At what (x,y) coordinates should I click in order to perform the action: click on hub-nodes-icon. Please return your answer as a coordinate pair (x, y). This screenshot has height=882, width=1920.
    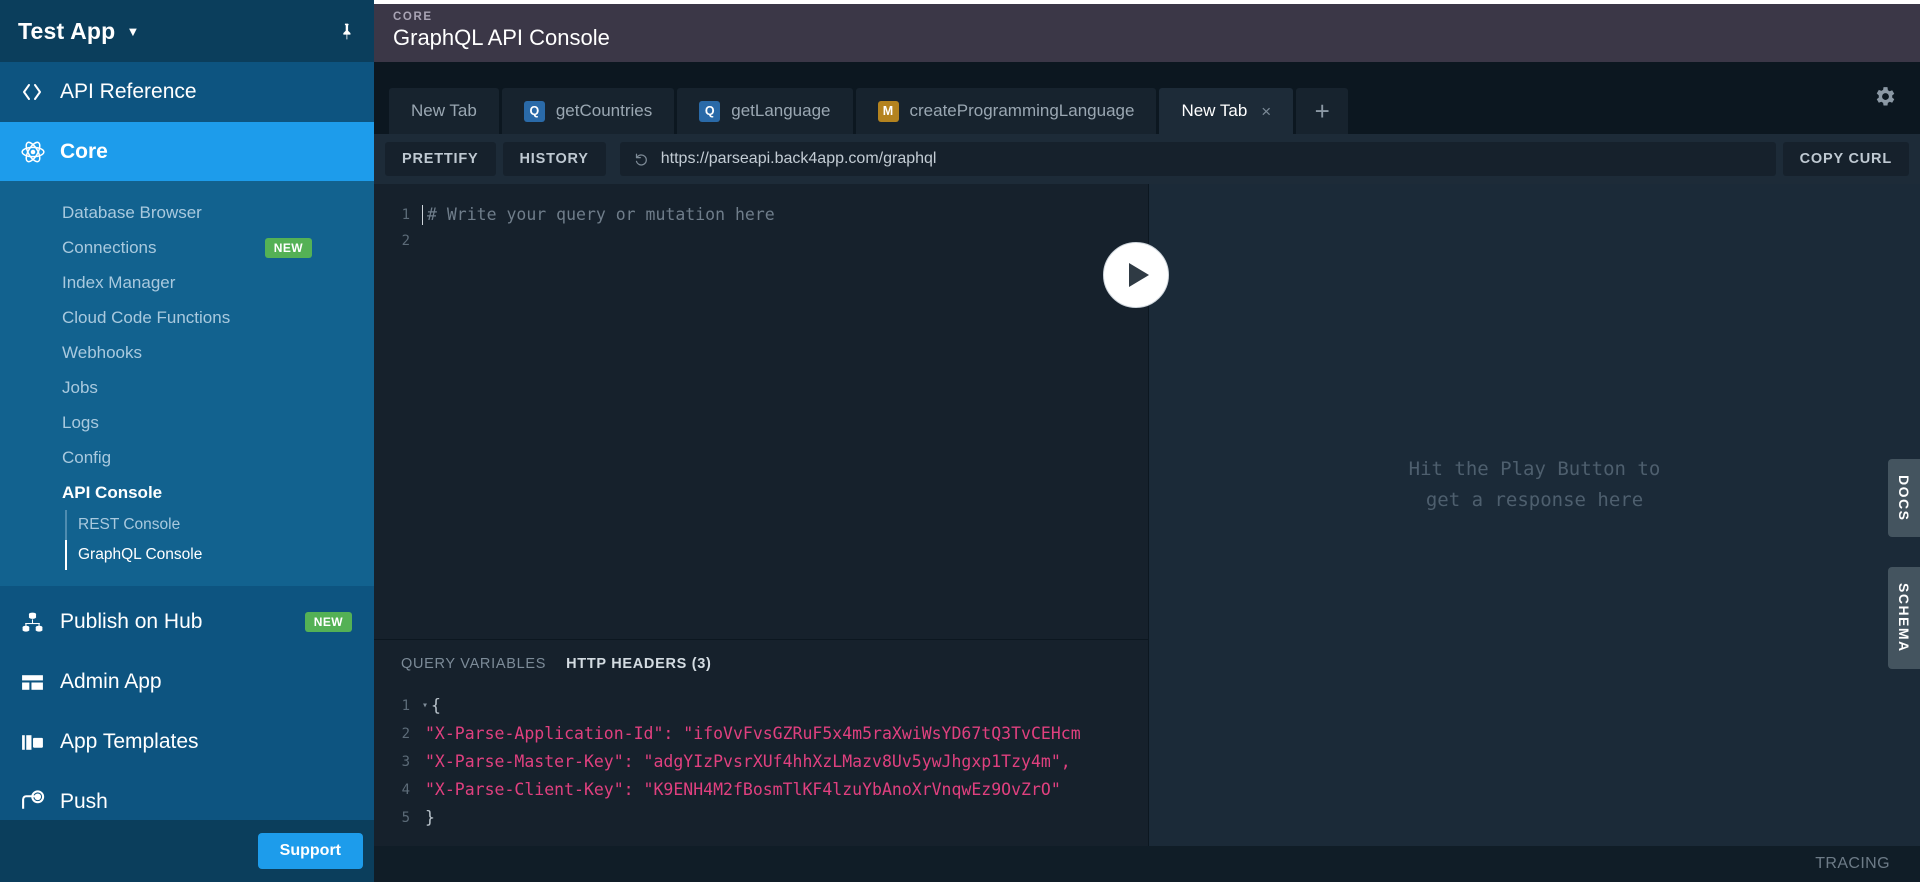
    Looking at the image, I should click on (40, 622).